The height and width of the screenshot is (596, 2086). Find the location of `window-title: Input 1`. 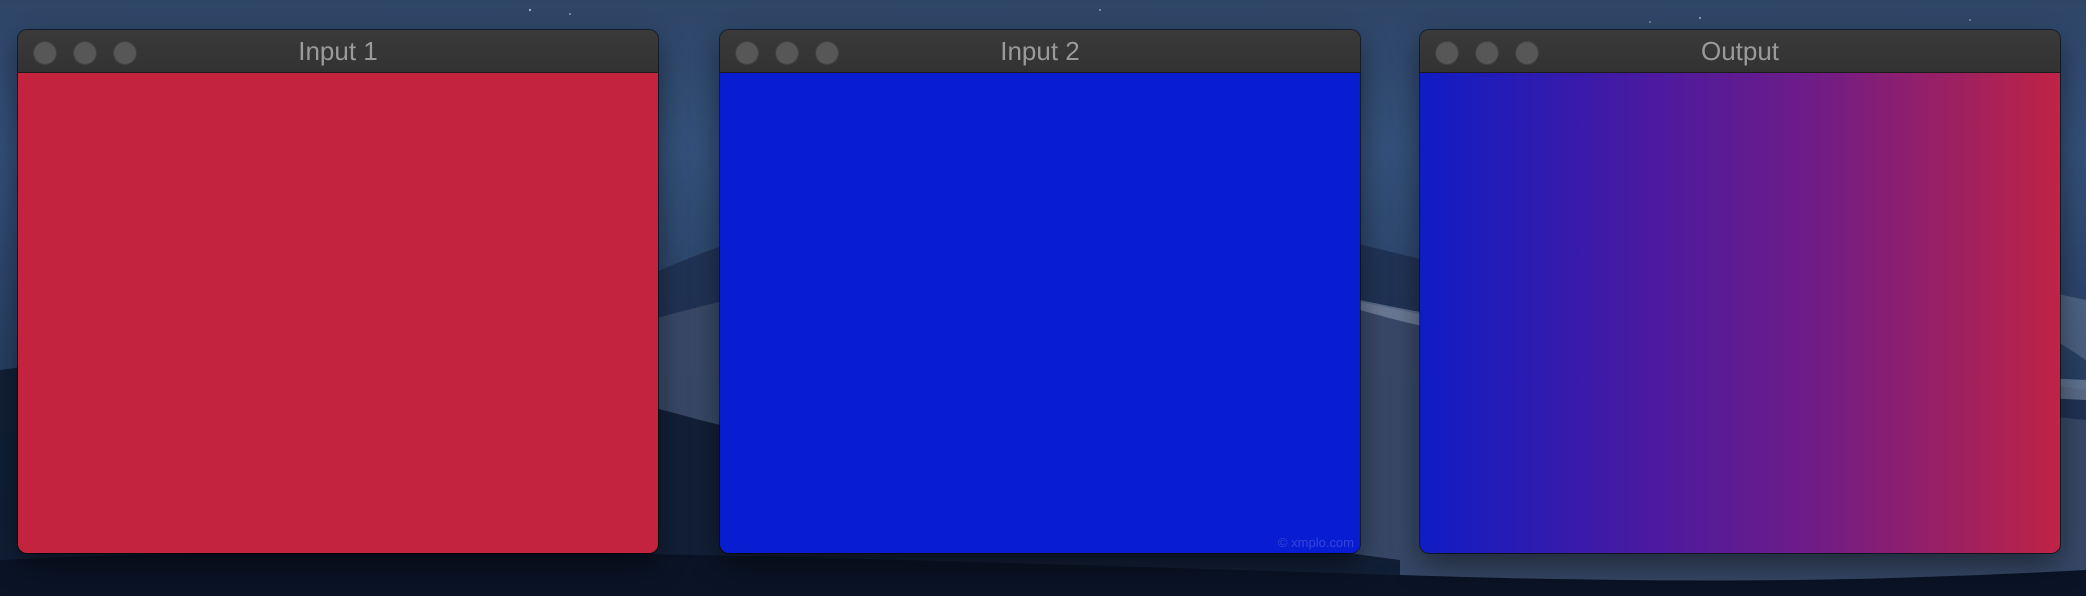

window-title: Input 1 is located at coordinates (338, 51).